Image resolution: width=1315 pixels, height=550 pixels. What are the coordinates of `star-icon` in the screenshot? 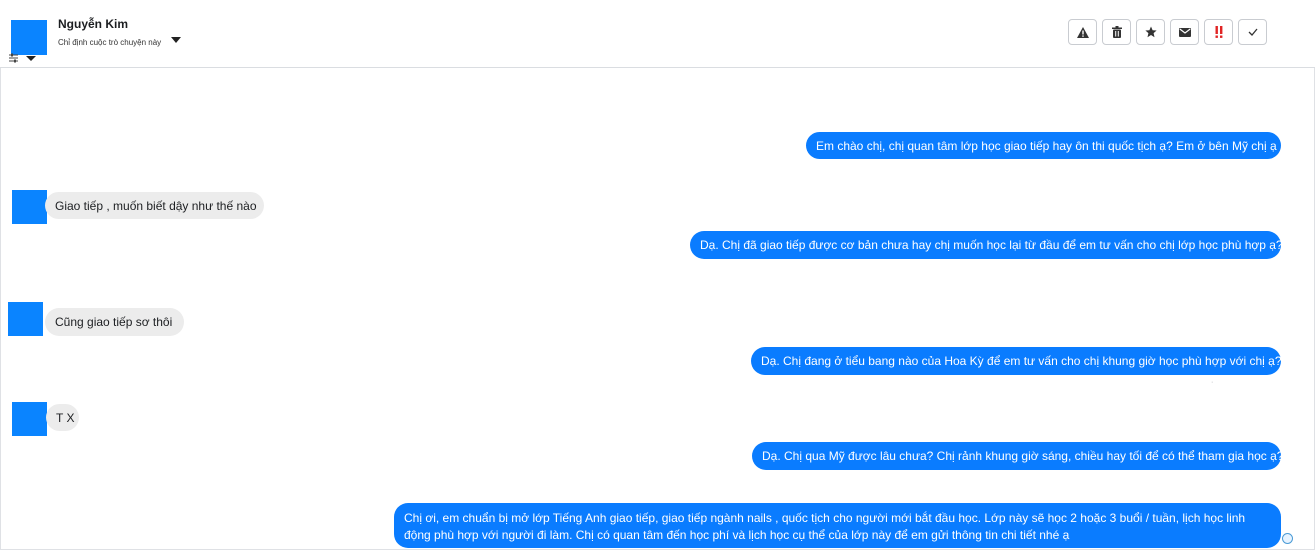 It's located at (1150, 32).